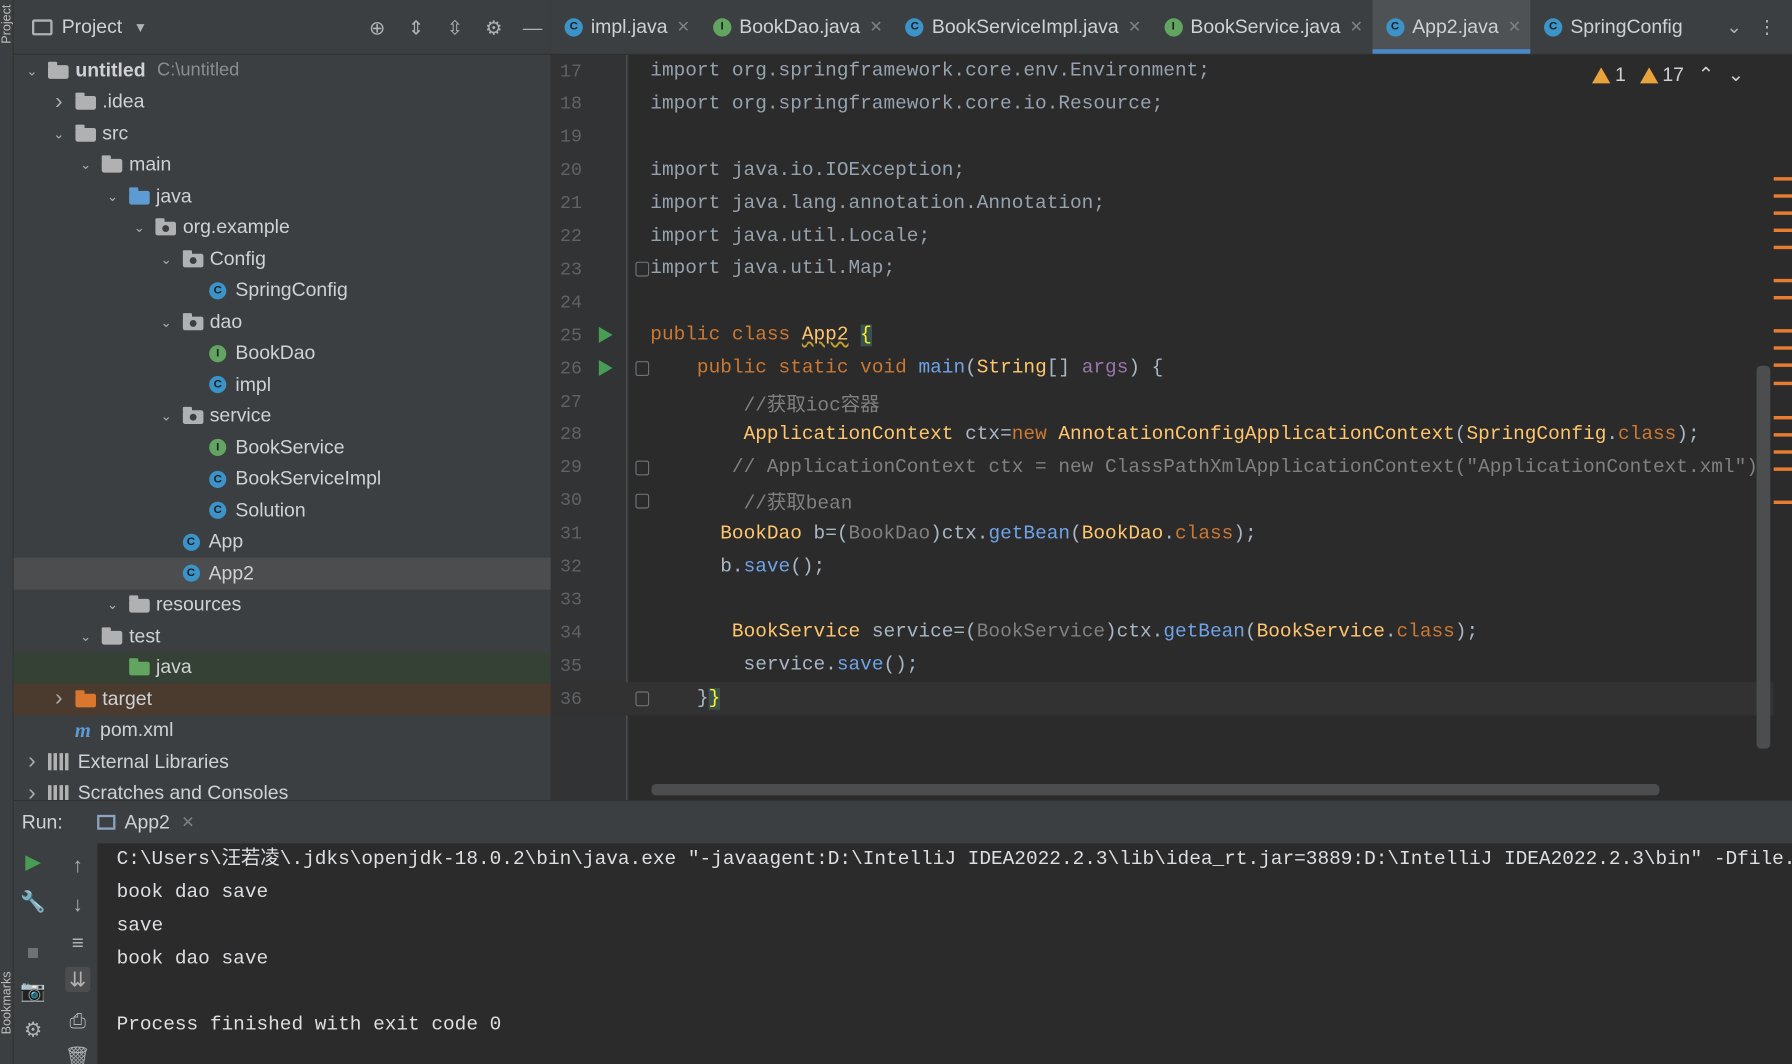 Image resolution: width=1792 pixels, height=1064 pixels. Describe the element at coordinates (532, 27) in the screenshot. I see `hide-panel-icon: —` at that location.